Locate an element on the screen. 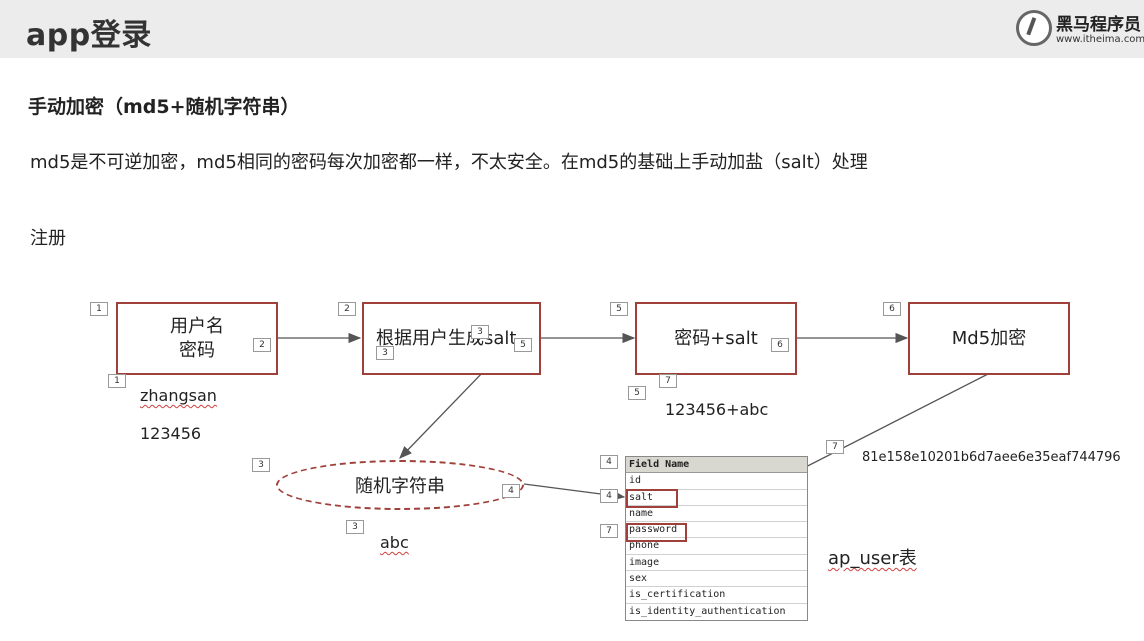 The width and height of the screenshot is (1144, 641). table-row: is_certification is located at coordinates (716, 595).